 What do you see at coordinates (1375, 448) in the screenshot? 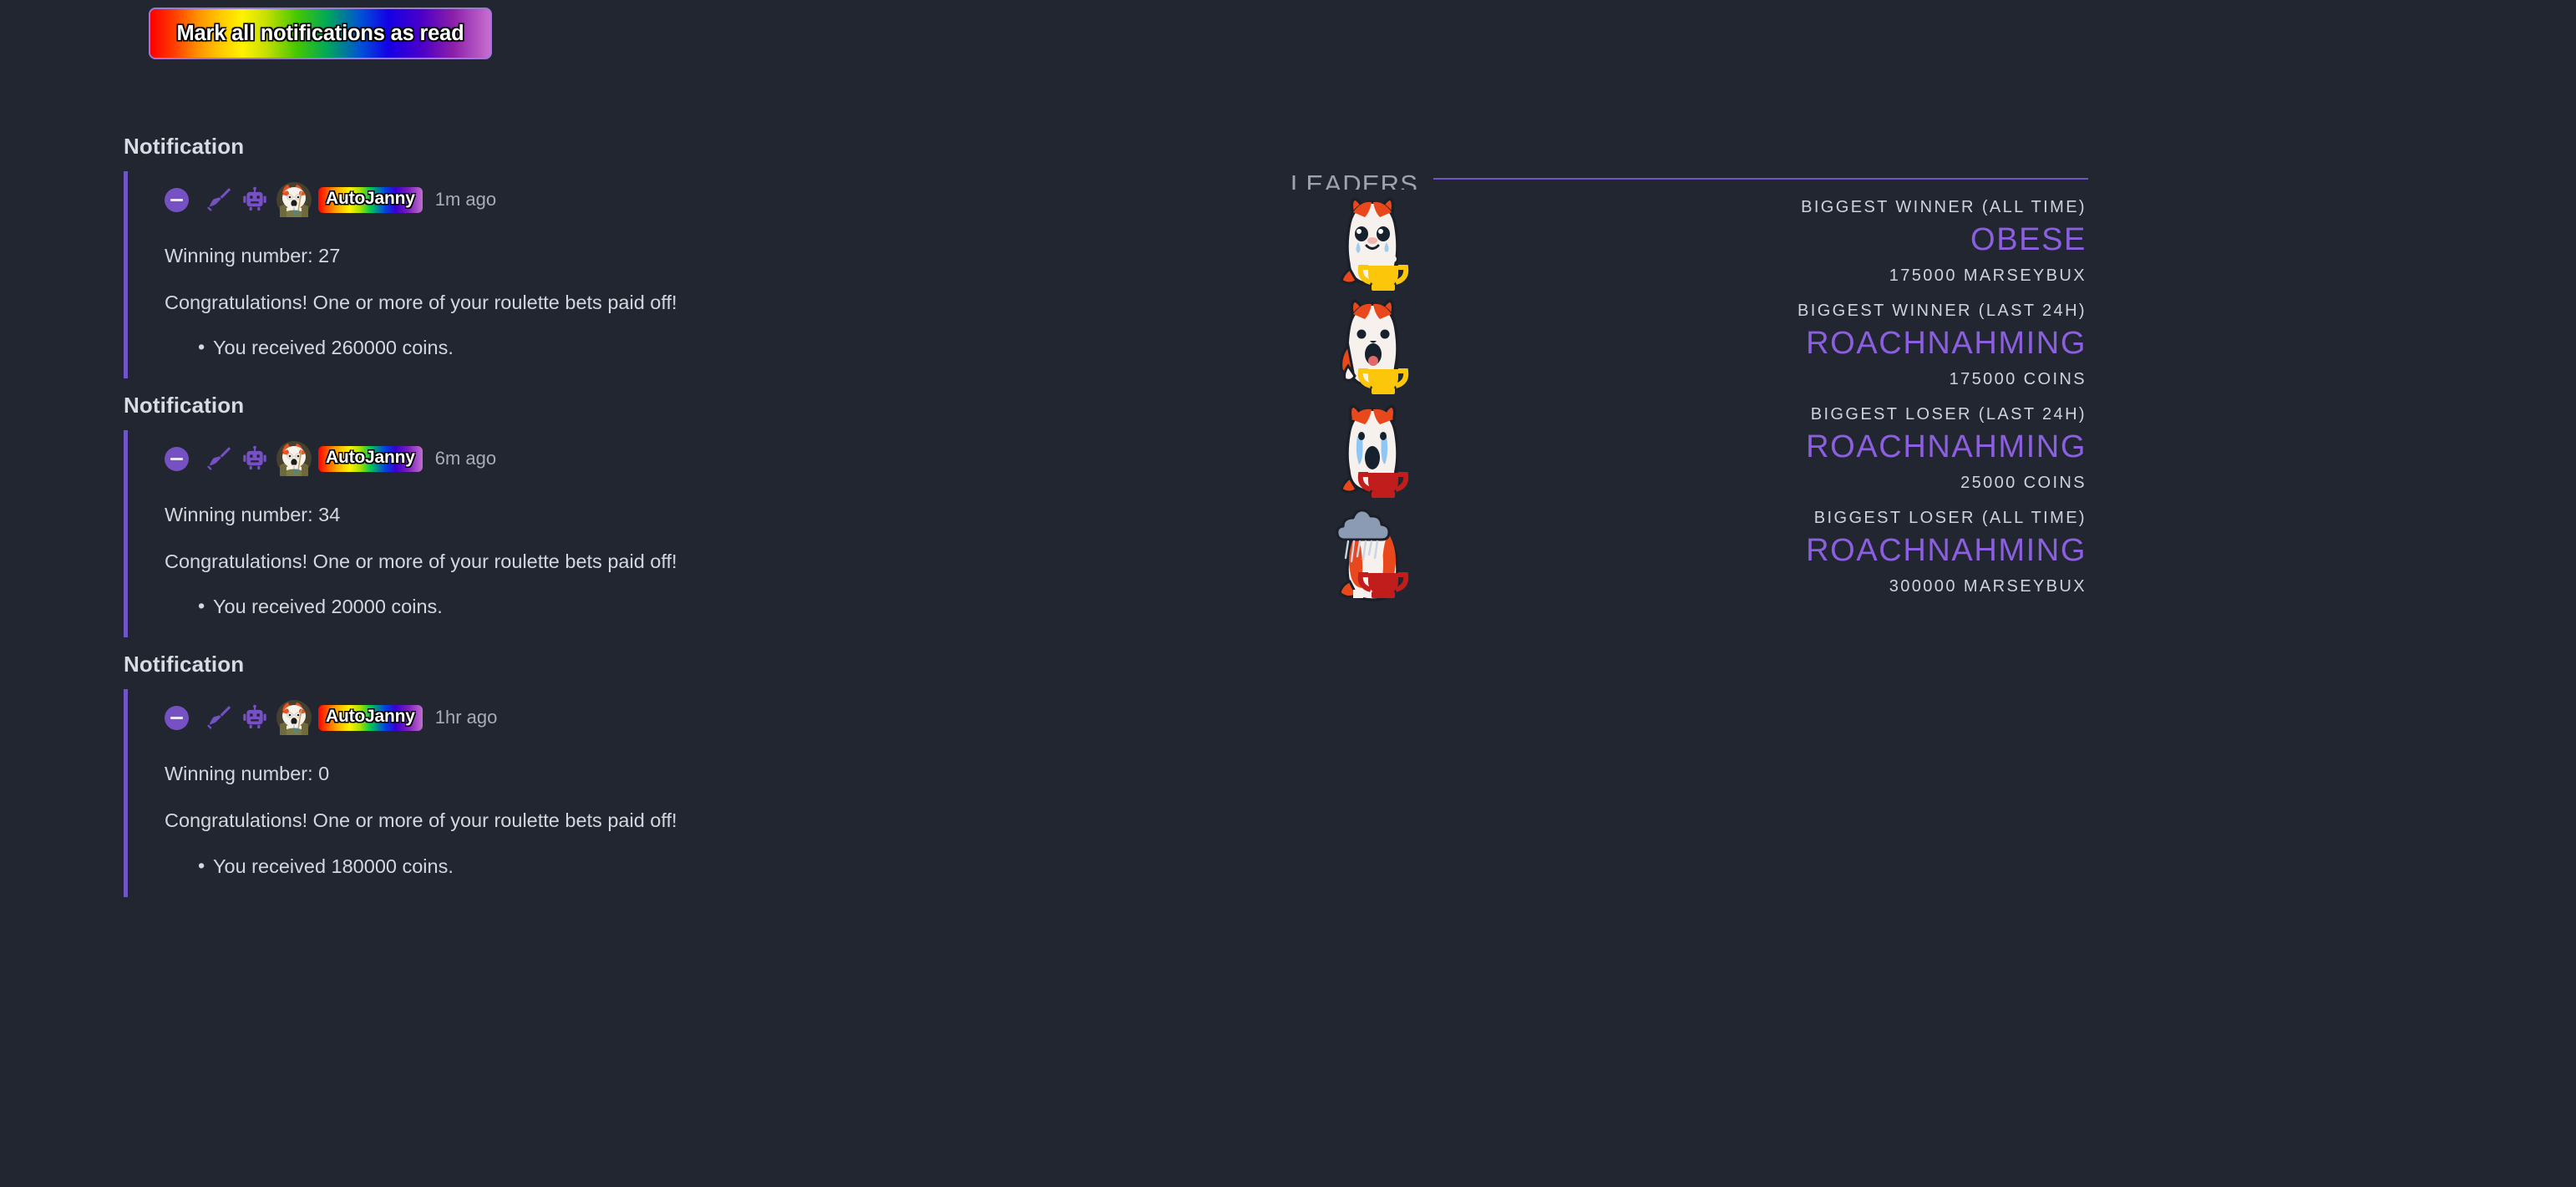
I see `marsey-sobbing-red-trophy-icon` at bounding box center [1375, 448].